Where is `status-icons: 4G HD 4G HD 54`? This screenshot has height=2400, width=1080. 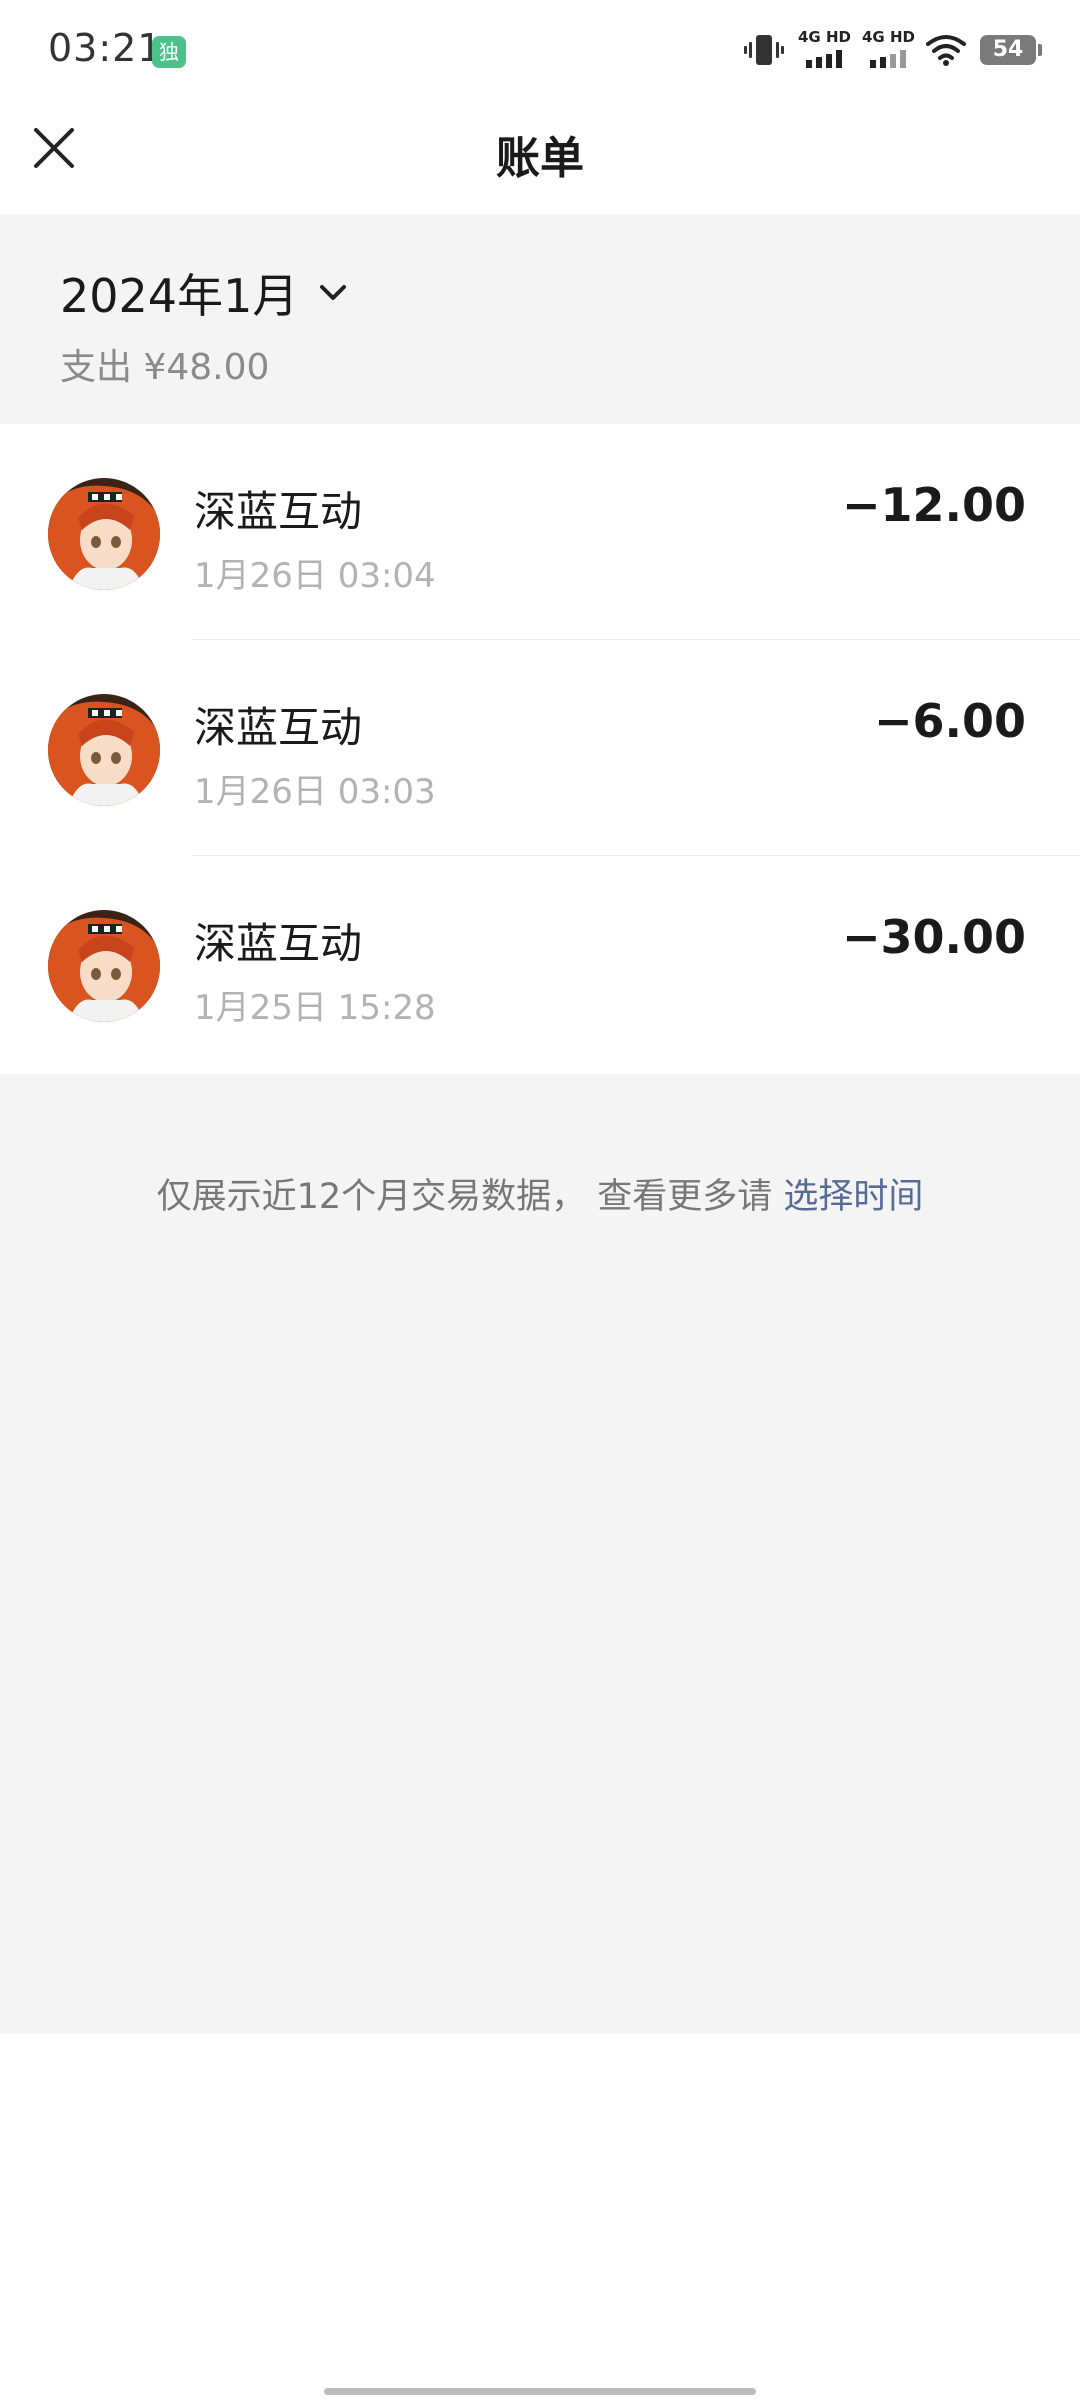 status-icons: 4G HD 4G HD 54 is located at coordinates (893, 50).